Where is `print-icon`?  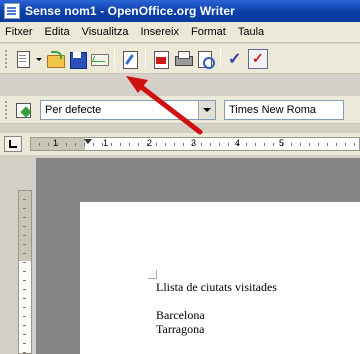
print-icon is located at coordinates (183, 59).